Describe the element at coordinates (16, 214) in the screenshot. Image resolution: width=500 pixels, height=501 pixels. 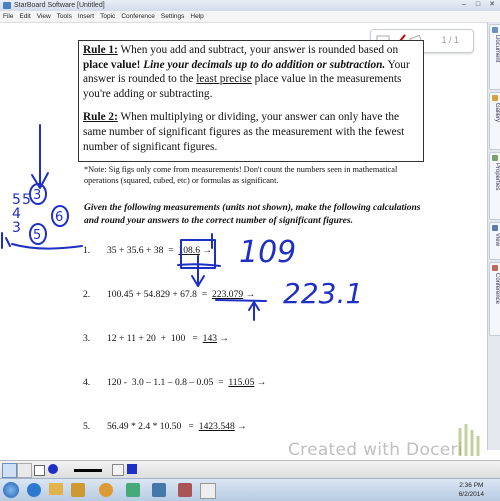
I see `handwritten-digit: 4` at that location.